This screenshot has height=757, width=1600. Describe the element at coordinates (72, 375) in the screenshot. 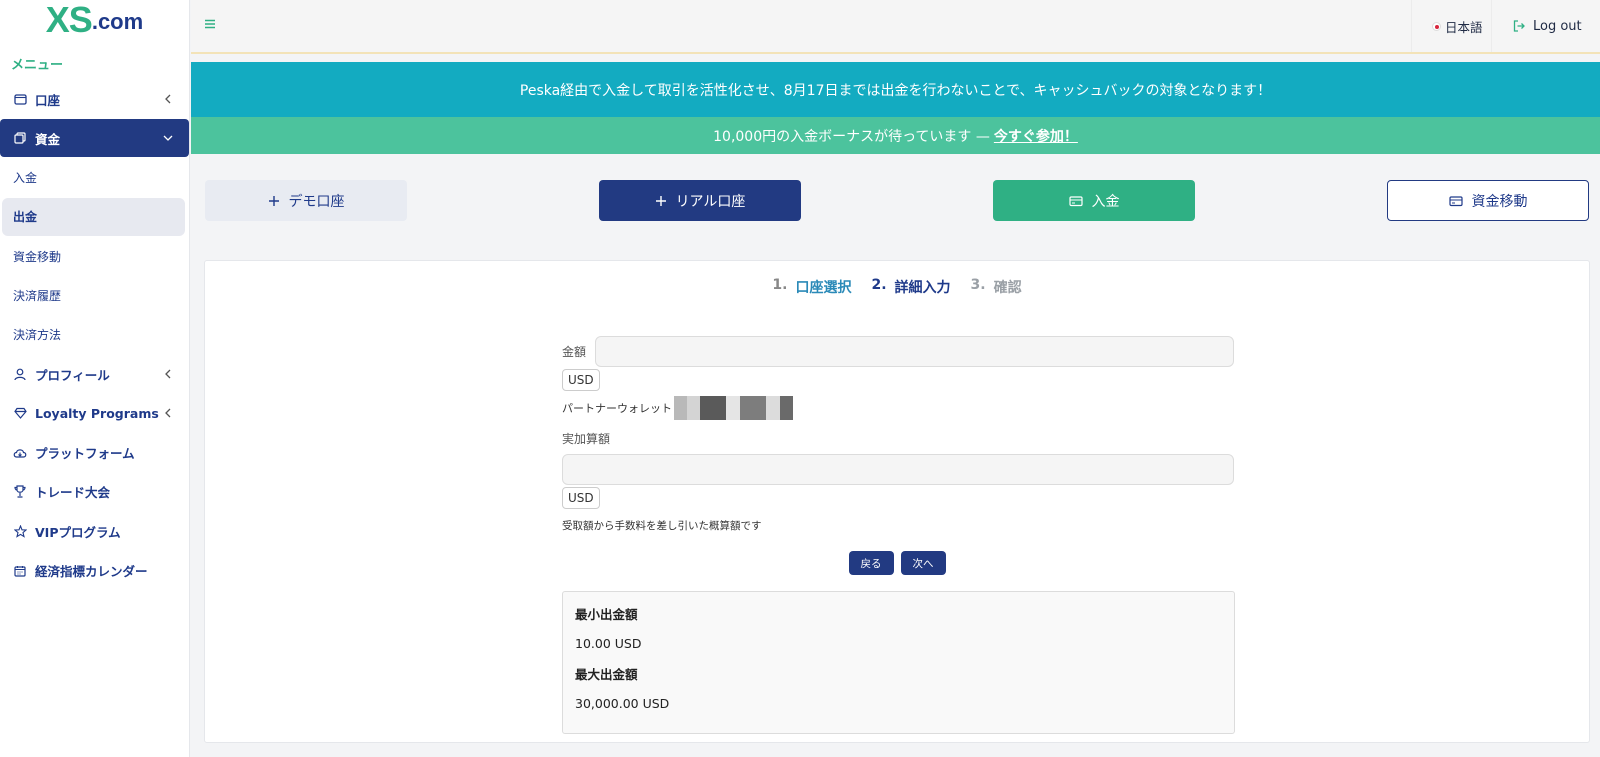

I see `sidebar-item-label: プロフィール` at that location.